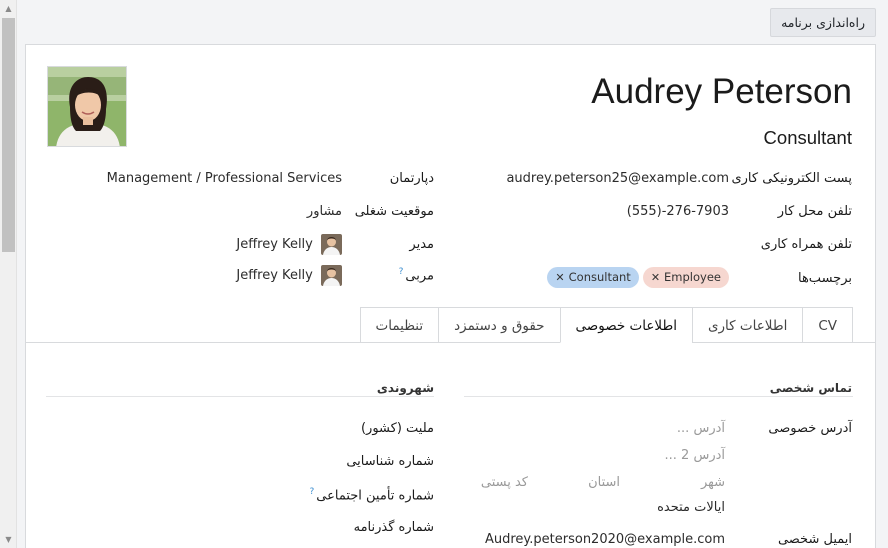 This screenshot has width=888, height=548. I want to click on page-scrollbar: ▲ ▼, so click(8, 274).